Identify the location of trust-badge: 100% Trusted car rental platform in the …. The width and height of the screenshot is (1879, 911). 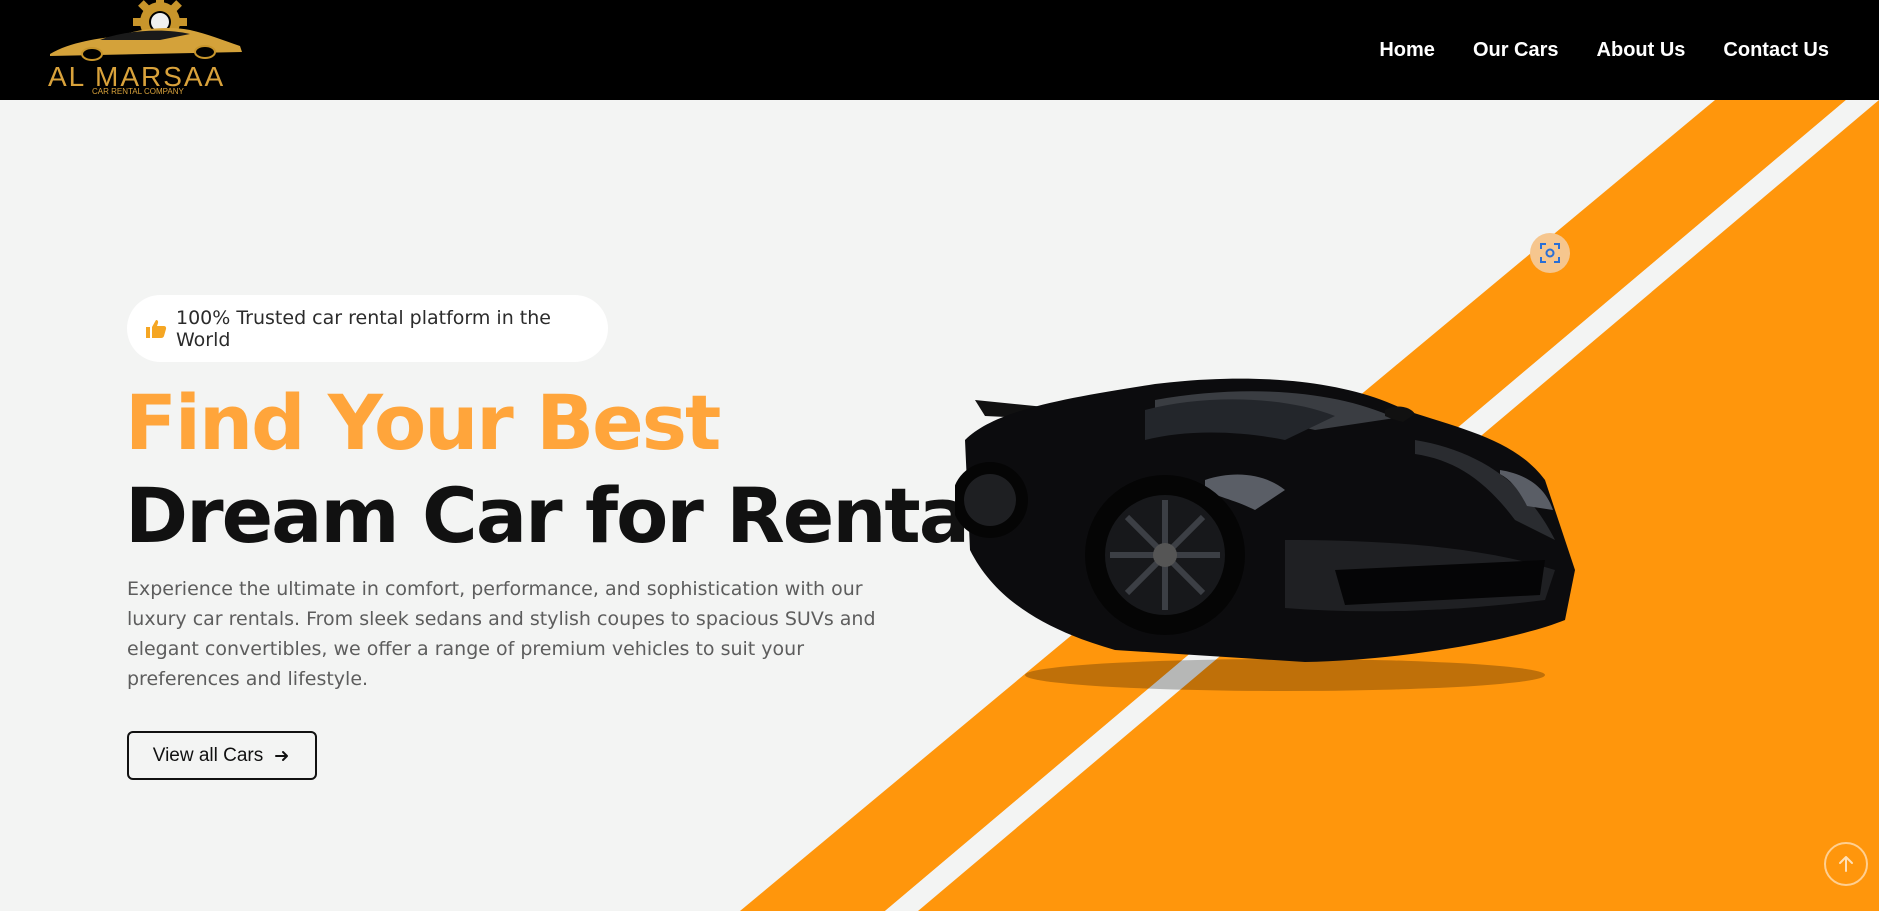
(367, 328).